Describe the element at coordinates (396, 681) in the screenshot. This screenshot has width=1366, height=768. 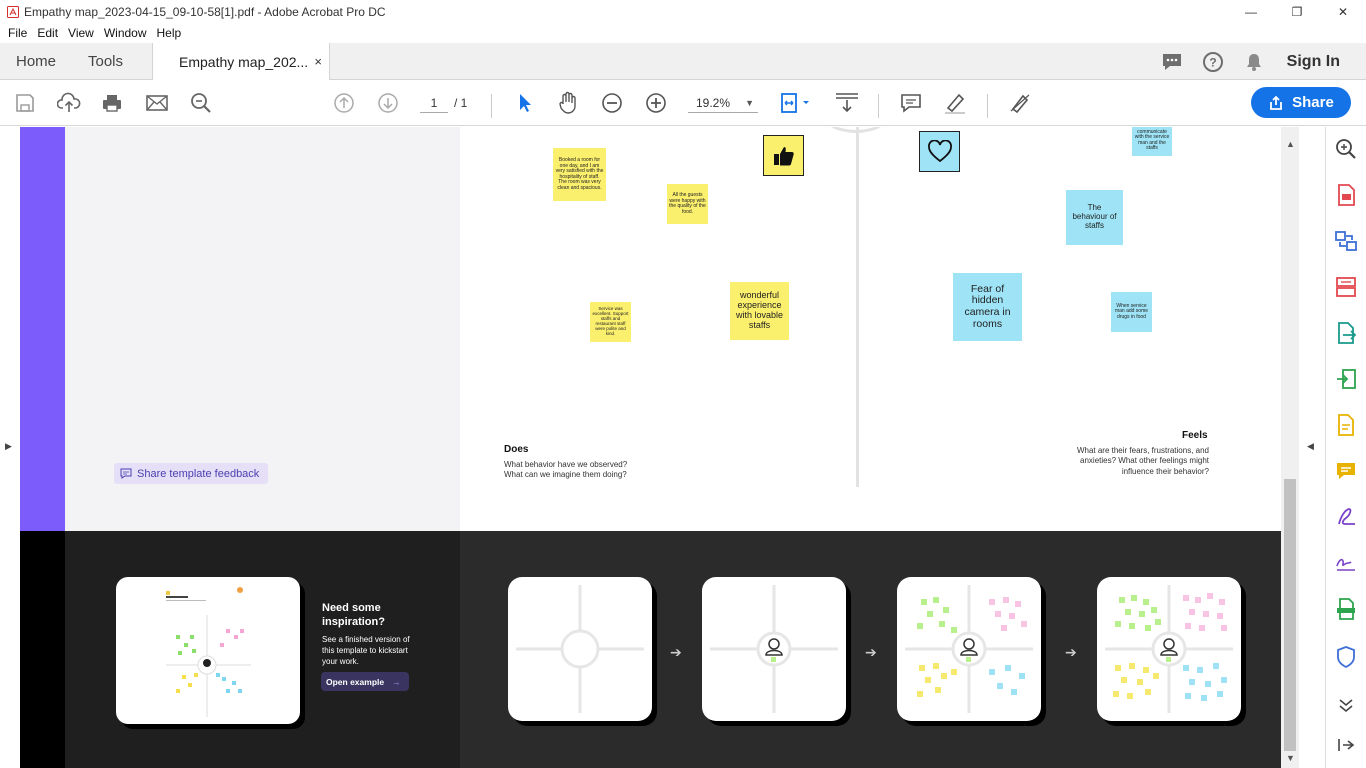
I see `arrow-right-icon: →` at that location.